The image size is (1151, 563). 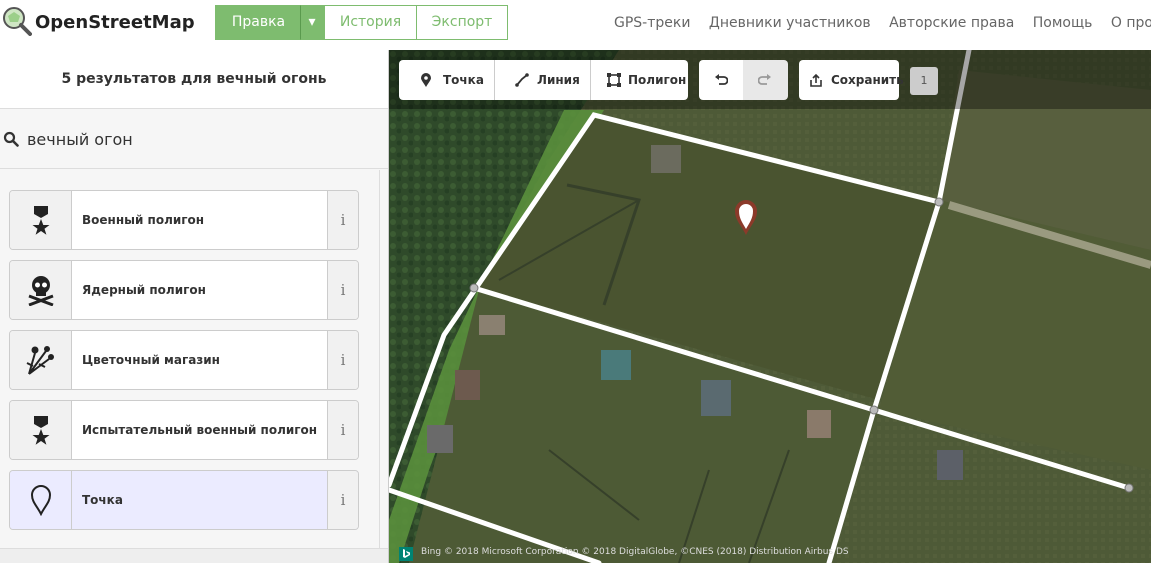 What do you see at coordinates (462, 22) in the screenshot?
I see `export-button: Экспорт` at bounding box center [462, 22].